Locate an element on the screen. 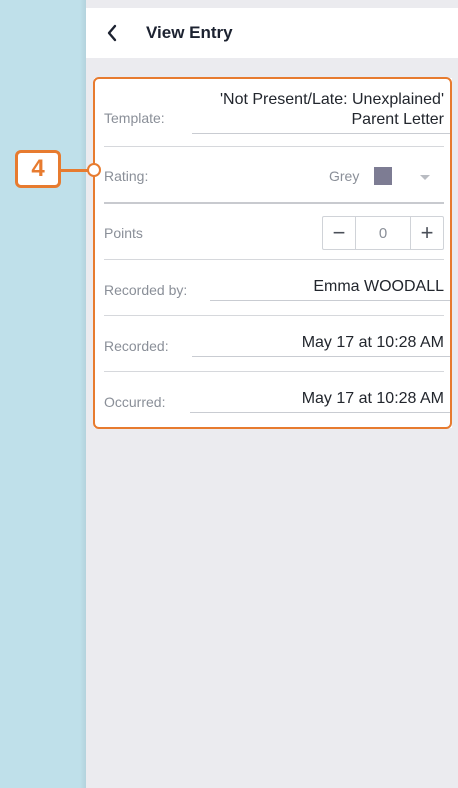 Image resolution: width=458 pixels, height=788 pixels. recorded-value: May 17 at 10:28 AM is located at coordinates (373, 343).